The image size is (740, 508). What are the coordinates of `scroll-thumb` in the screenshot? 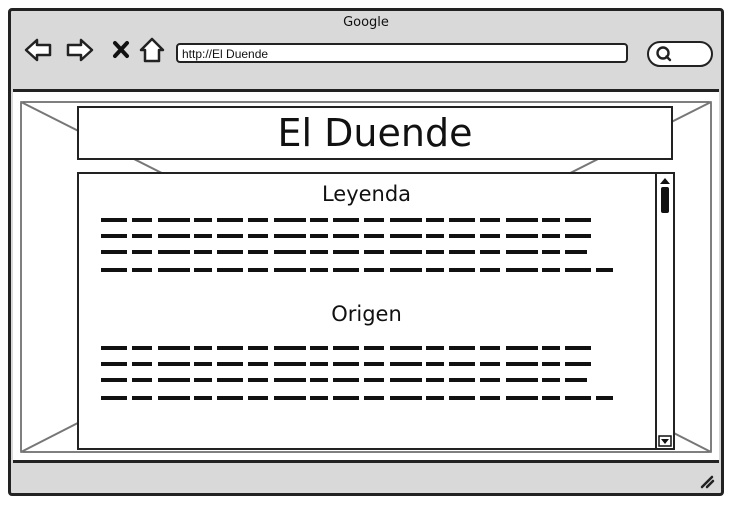 It's located at (665, 200).